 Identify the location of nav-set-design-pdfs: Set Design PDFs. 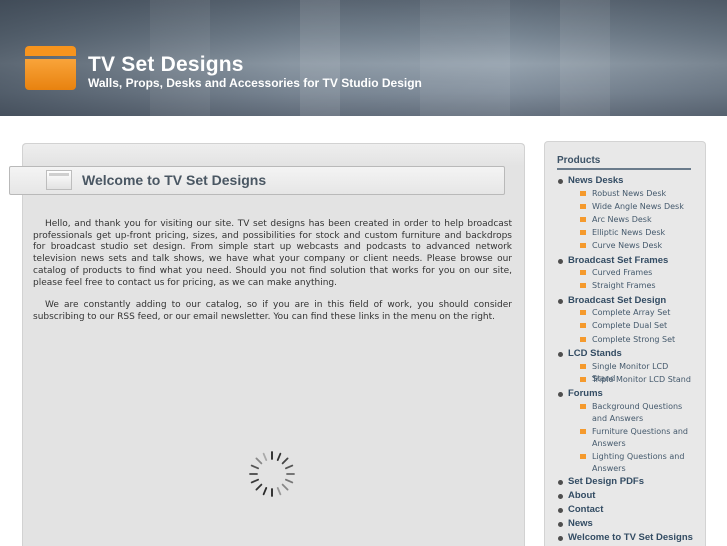
(600, 481).